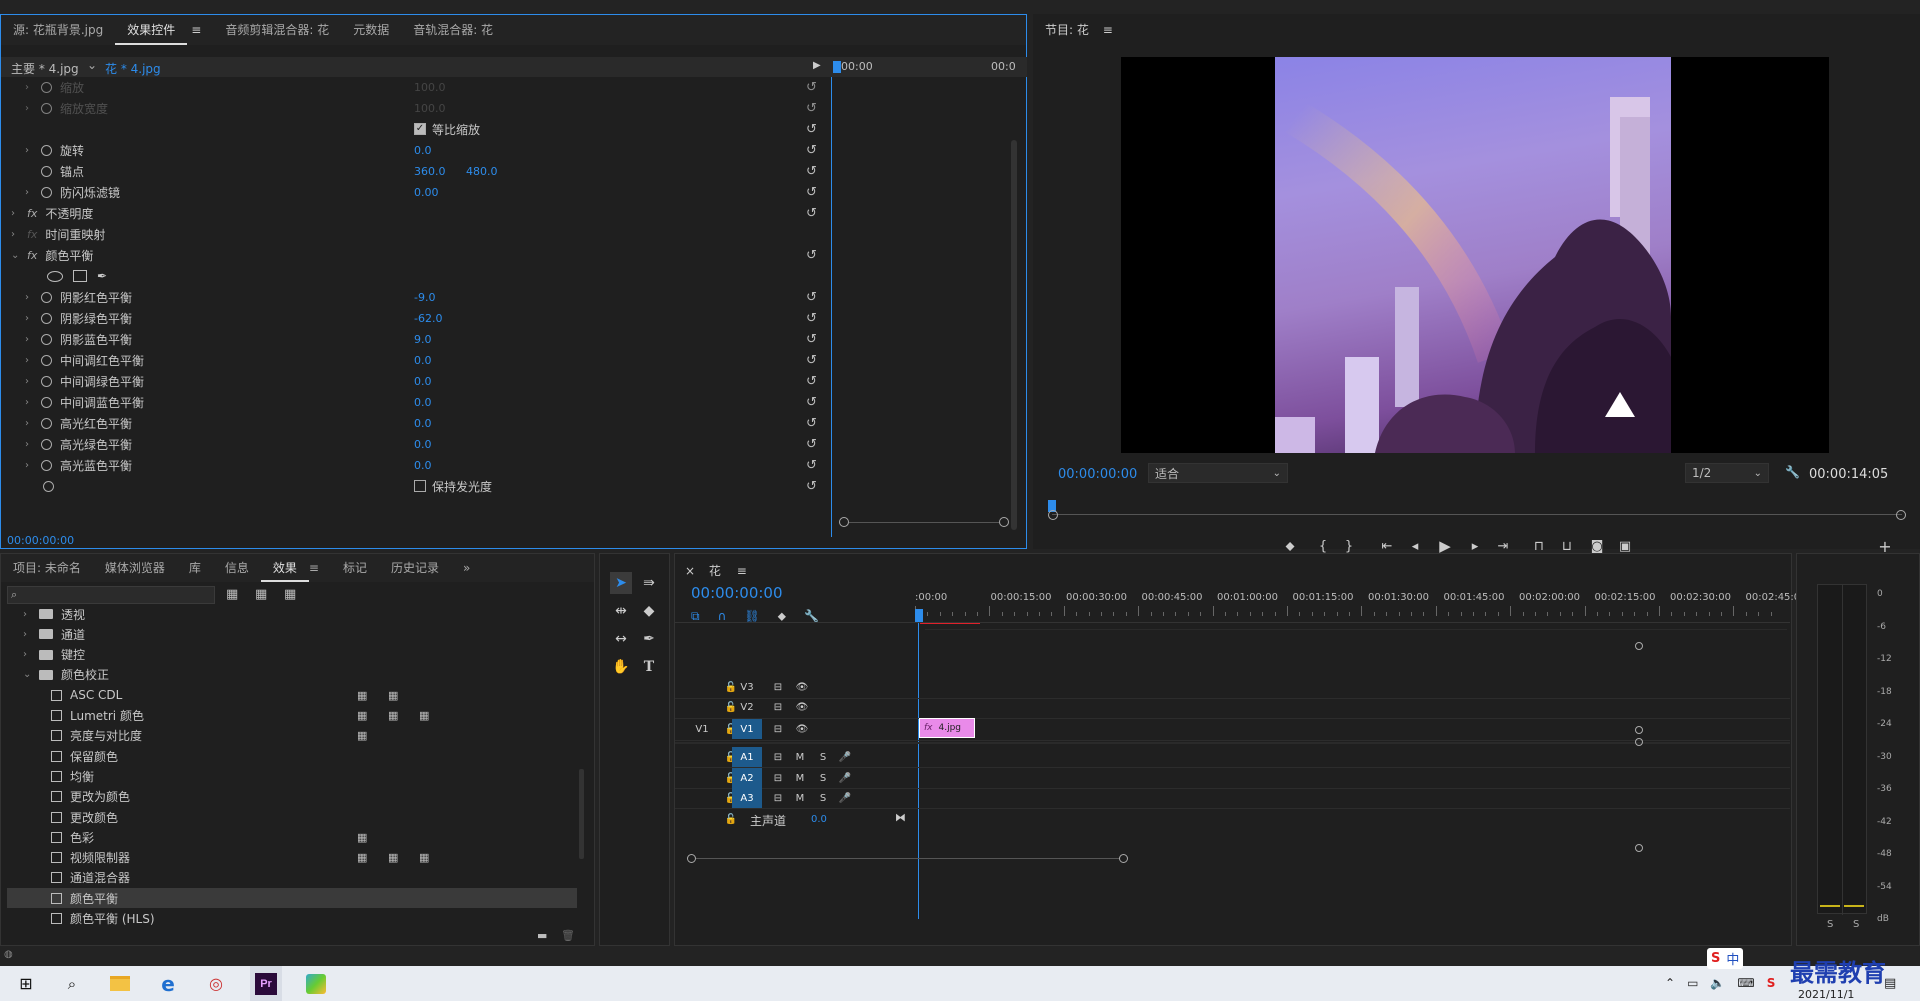 Image resolution: width=1920 pixels, height=1001 pixels. What do you see at coordinates (1792, 472) in the screenshot?
I see `wrench-icon: 🔧` at bounding box center [1792, 472].